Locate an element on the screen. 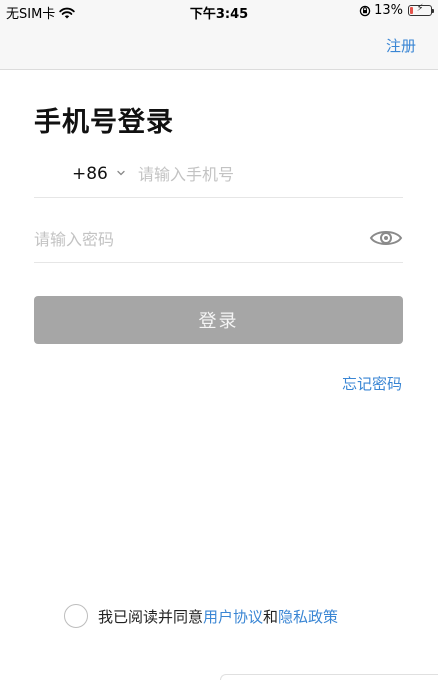  charging-bolt-icon: ⚡ is located at coordinates (420, 8).